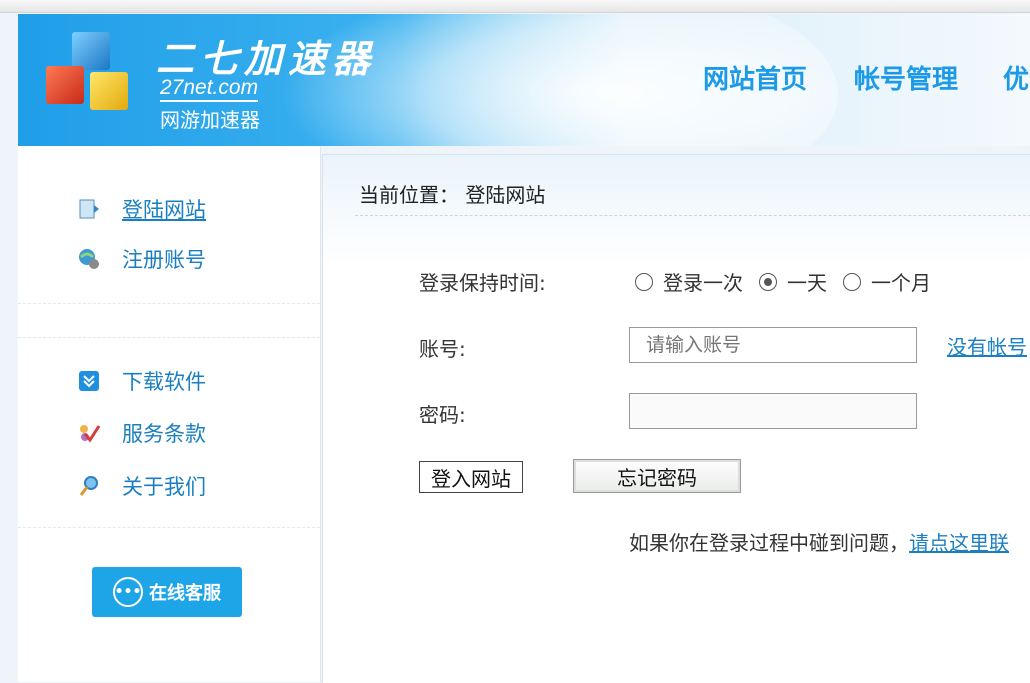  I want to click on logo-title: 二七加速器, so click(266, 58).